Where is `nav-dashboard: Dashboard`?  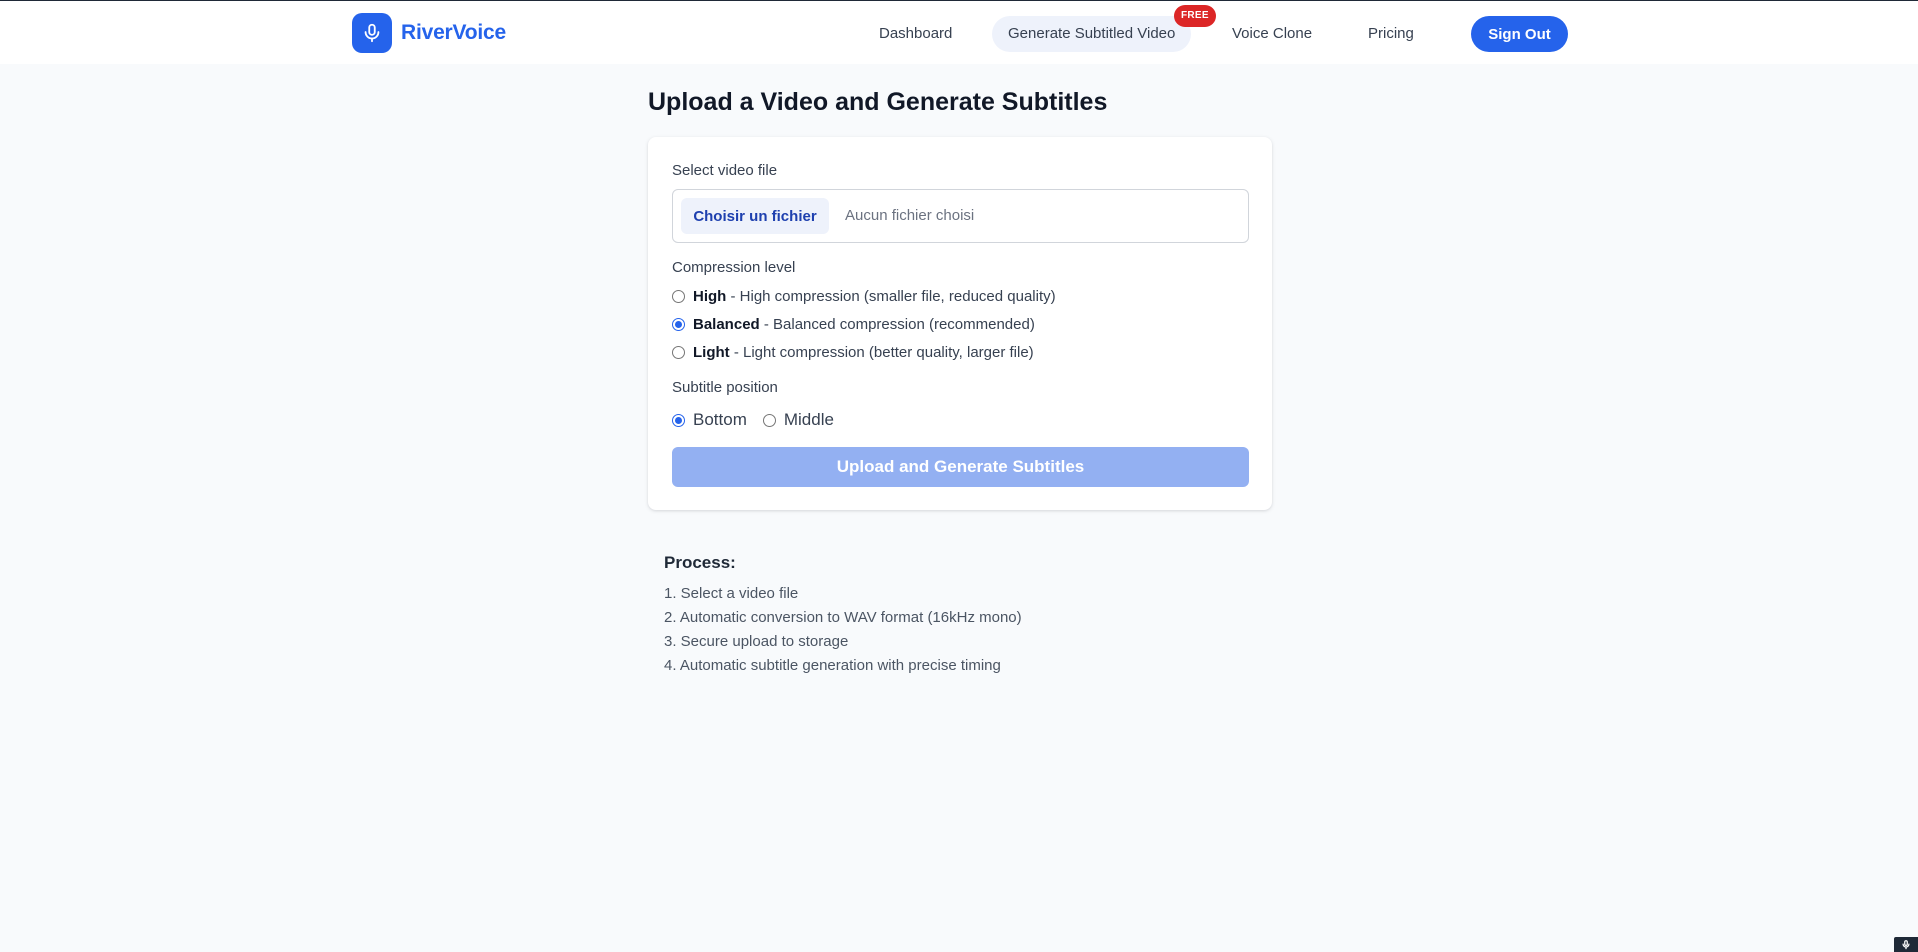
nav-dashboard: Dashboard is located at coordinates (915, 34).